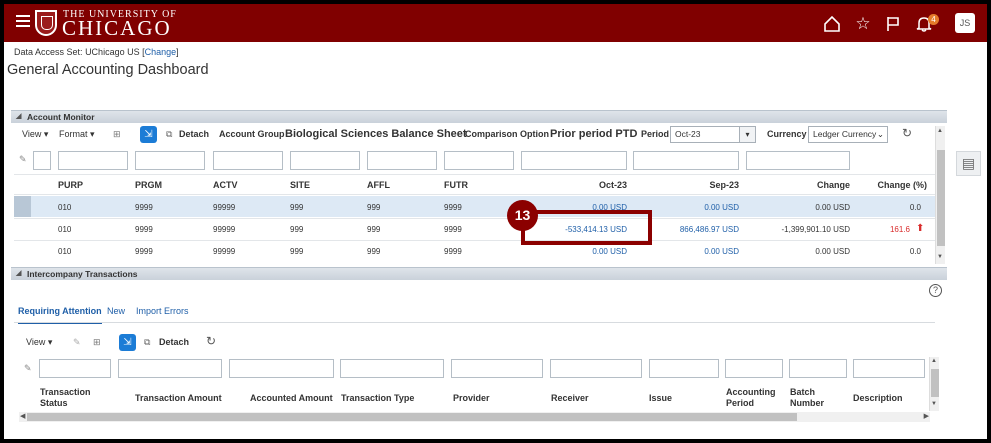 The image size is (991, 443). What do you see at coordinates (893, 24) in the screenshot?
I see `flag-icon` at bounding box center [893, 24].